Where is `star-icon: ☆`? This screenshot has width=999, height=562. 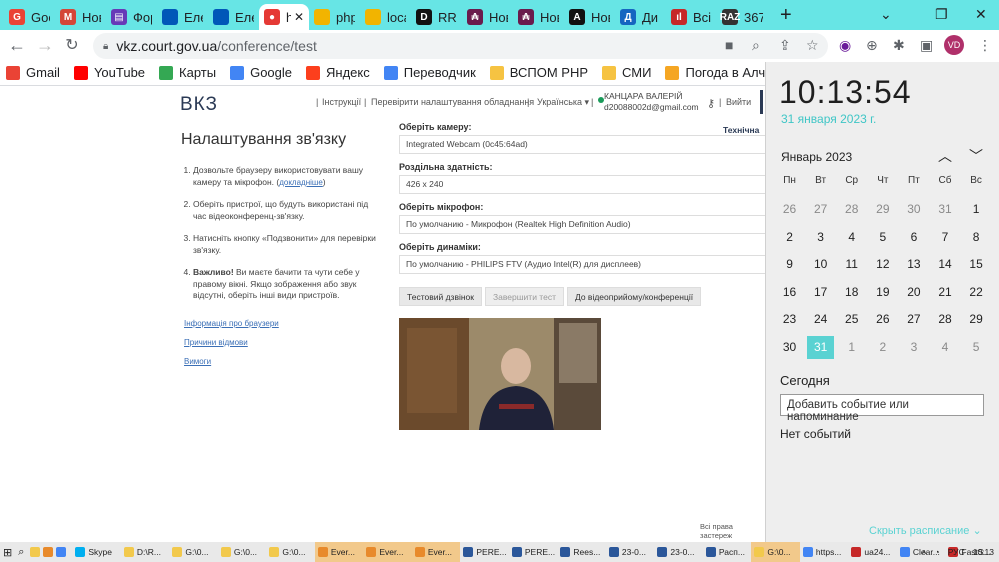 star-icon: ☆ is located at coordinates (812, 45).